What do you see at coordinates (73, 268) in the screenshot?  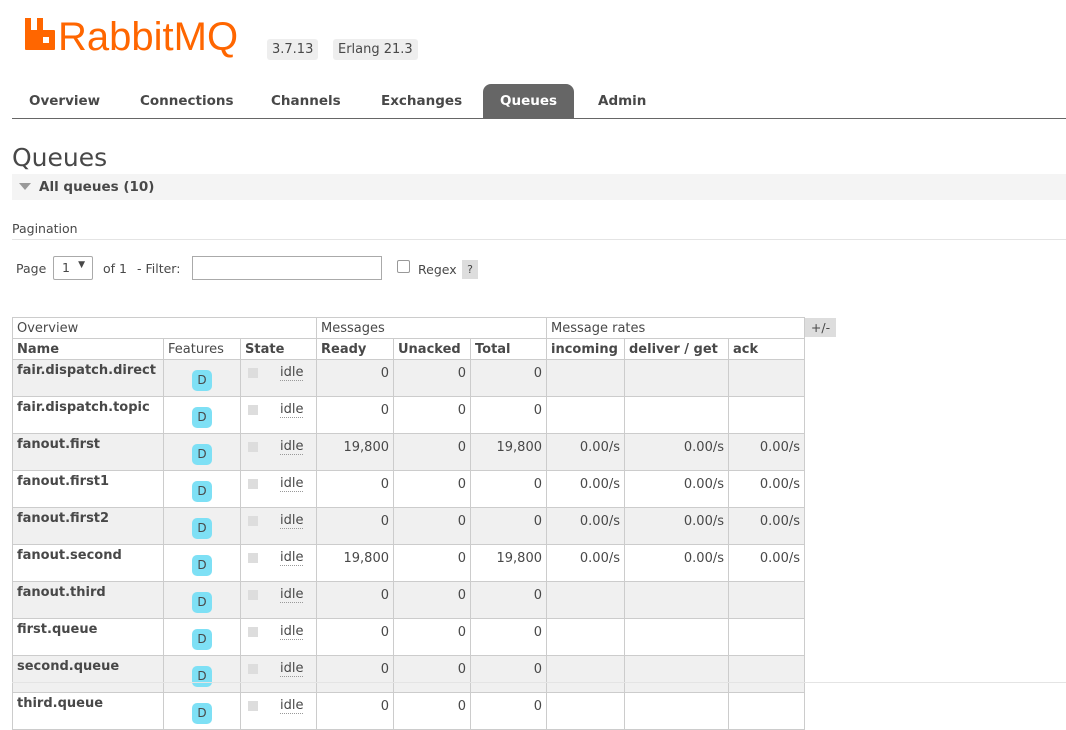 I see `page-select: 1 ▼` at bounding box center [73, 268].